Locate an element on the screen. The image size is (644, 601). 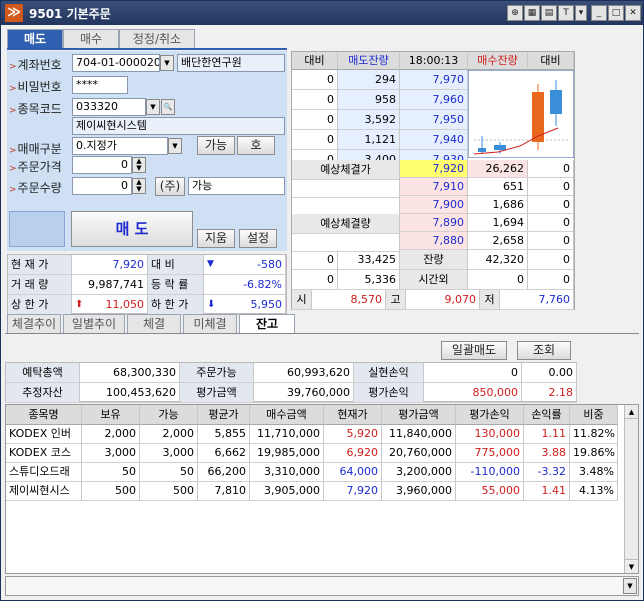
eval-amount-value: 39,760,000 is located at coordinates (304, 393).